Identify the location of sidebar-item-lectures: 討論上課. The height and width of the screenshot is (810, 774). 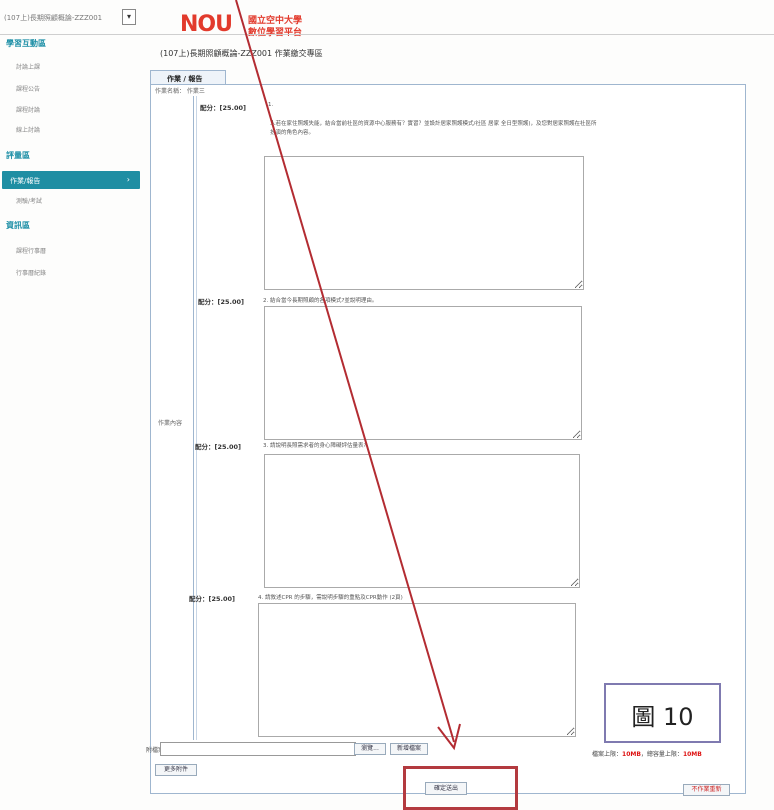
(28, 66).